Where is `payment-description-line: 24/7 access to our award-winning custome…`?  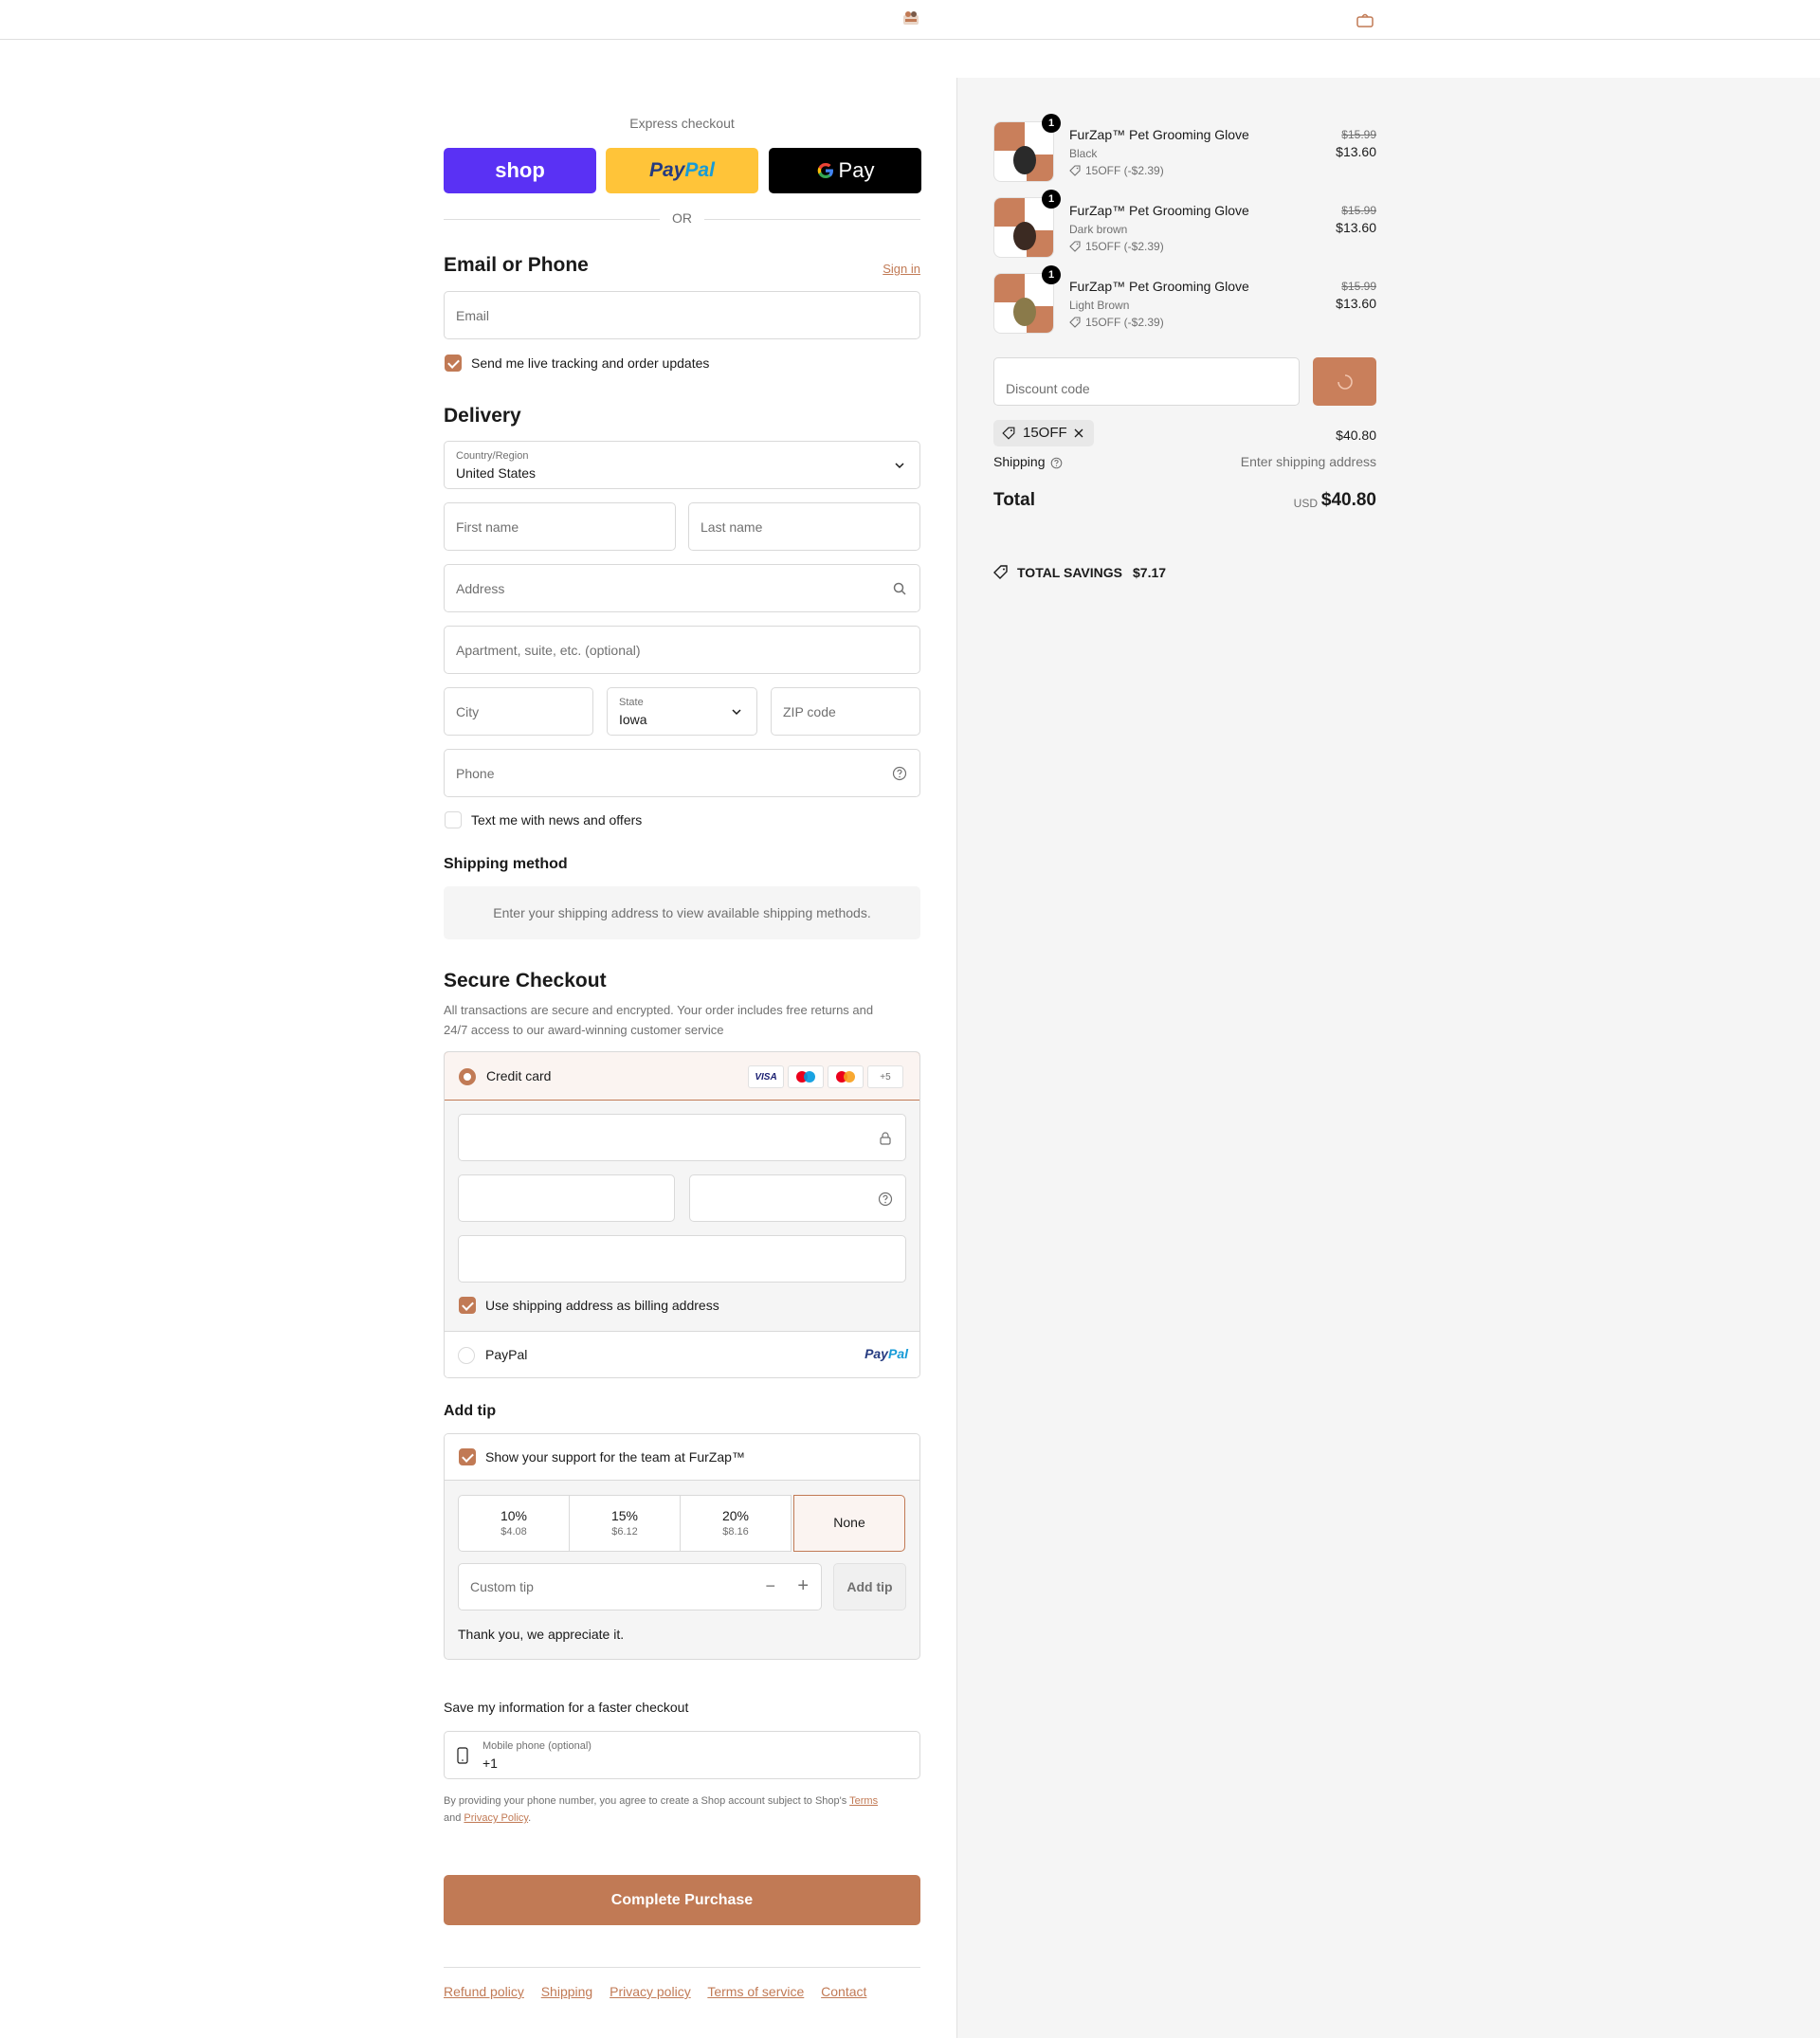
payment-description-line: 24/7 access to our award-winning custome… is located at coordinates (584, 1030).